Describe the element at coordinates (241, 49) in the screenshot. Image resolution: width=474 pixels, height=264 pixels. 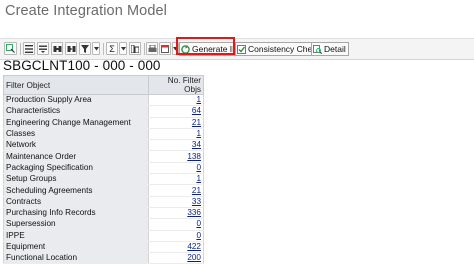
I see `check-icon` at that location.